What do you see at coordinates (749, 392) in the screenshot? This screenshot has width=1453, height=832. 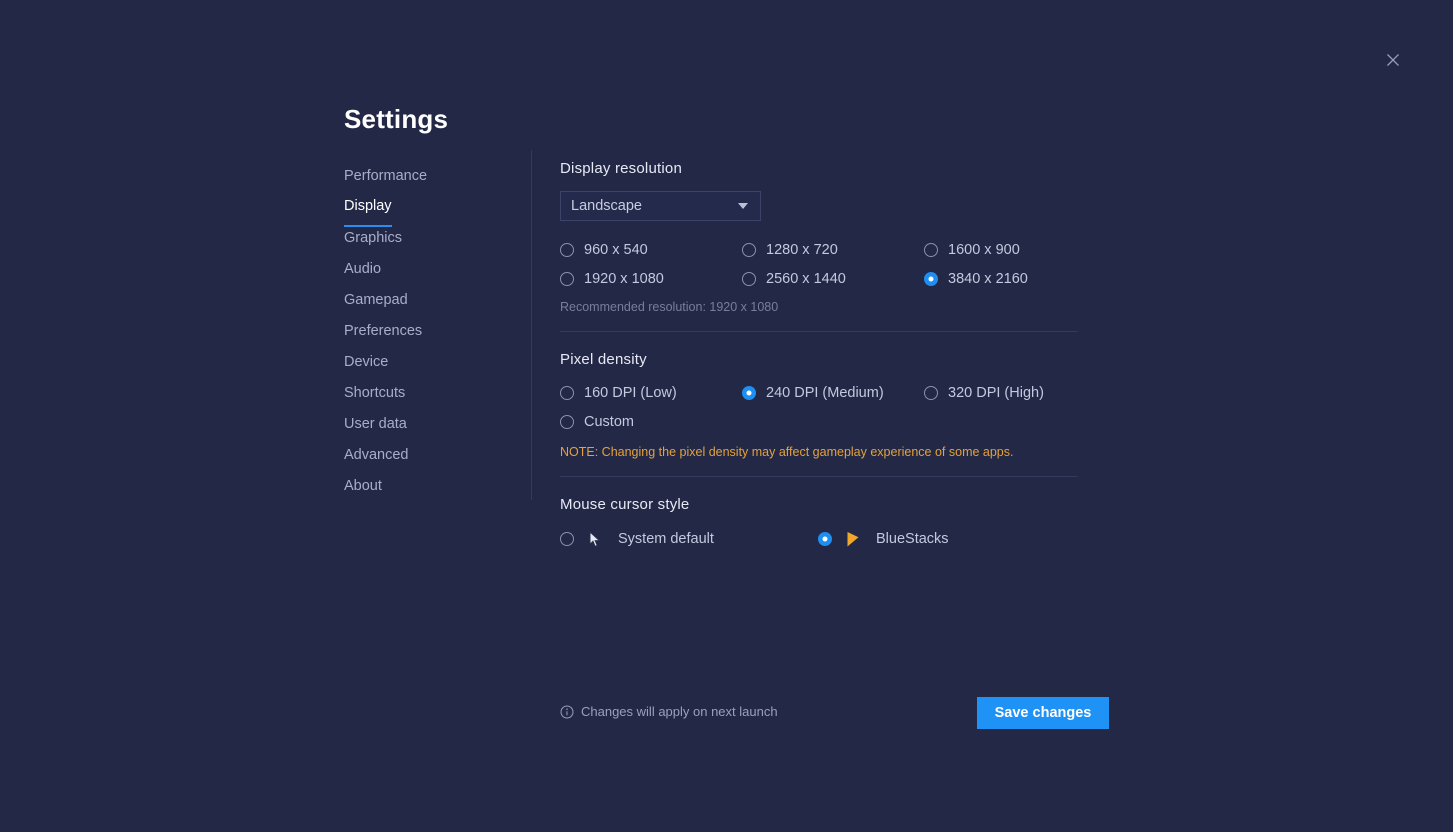 I see `radio-240-dpi` at bounding box center [749, 392].